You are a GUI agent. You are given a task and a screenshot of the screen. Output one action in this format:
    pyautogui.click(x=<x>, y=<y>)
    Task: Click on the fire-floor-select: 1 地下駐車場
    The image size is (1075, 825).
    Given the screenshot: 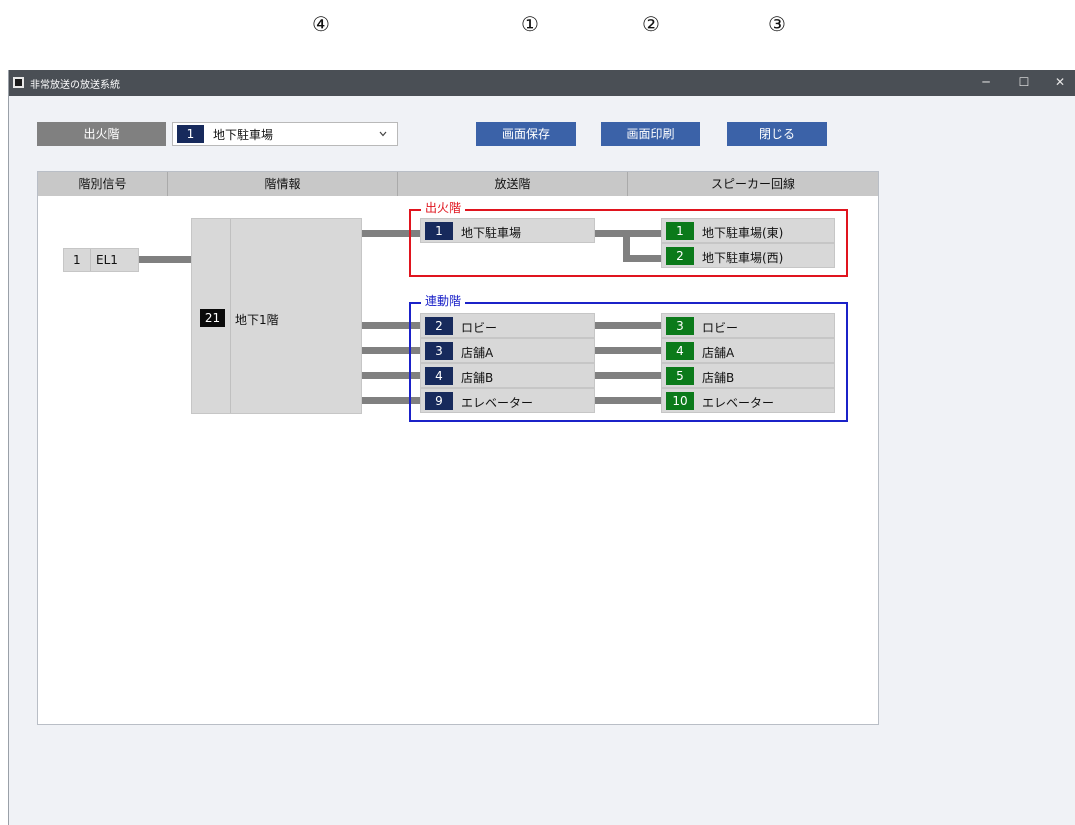 What is the action you would take?
    pyautogui.click(x=285, y=134)
    